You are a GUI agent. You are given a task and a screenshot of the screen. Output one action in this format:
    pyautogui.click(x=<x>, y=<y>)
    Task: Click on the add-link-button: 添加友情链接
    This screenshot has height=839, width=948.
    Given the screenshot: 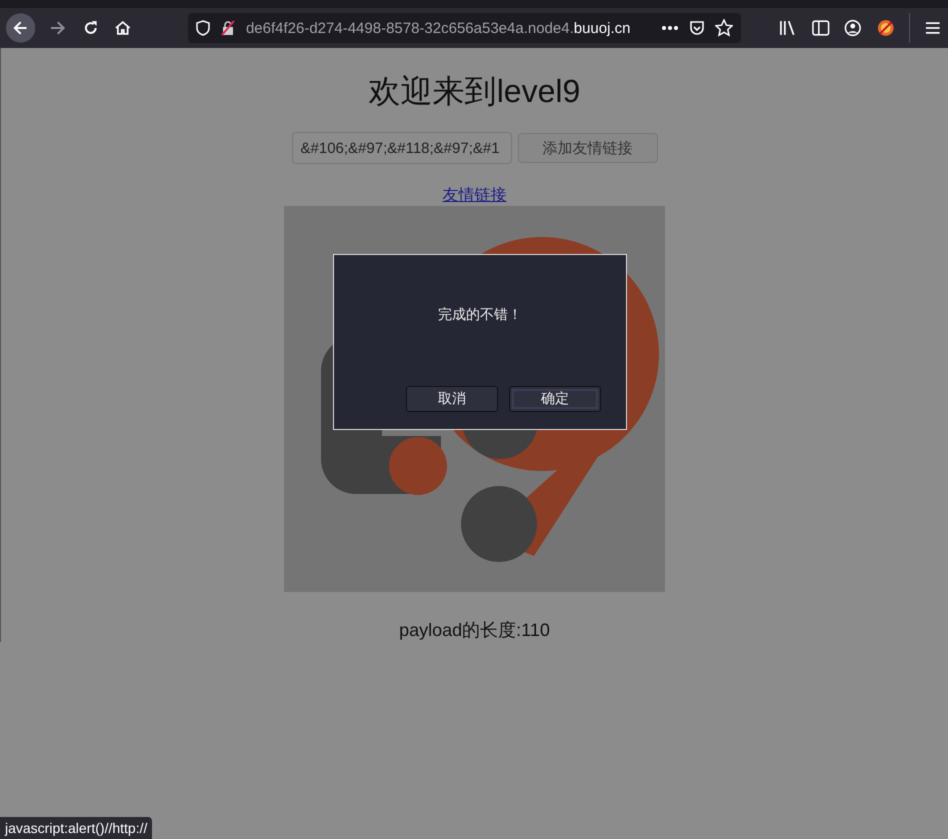 What is the action you would take?
    pyautogui.click(x=588, y=148)
    